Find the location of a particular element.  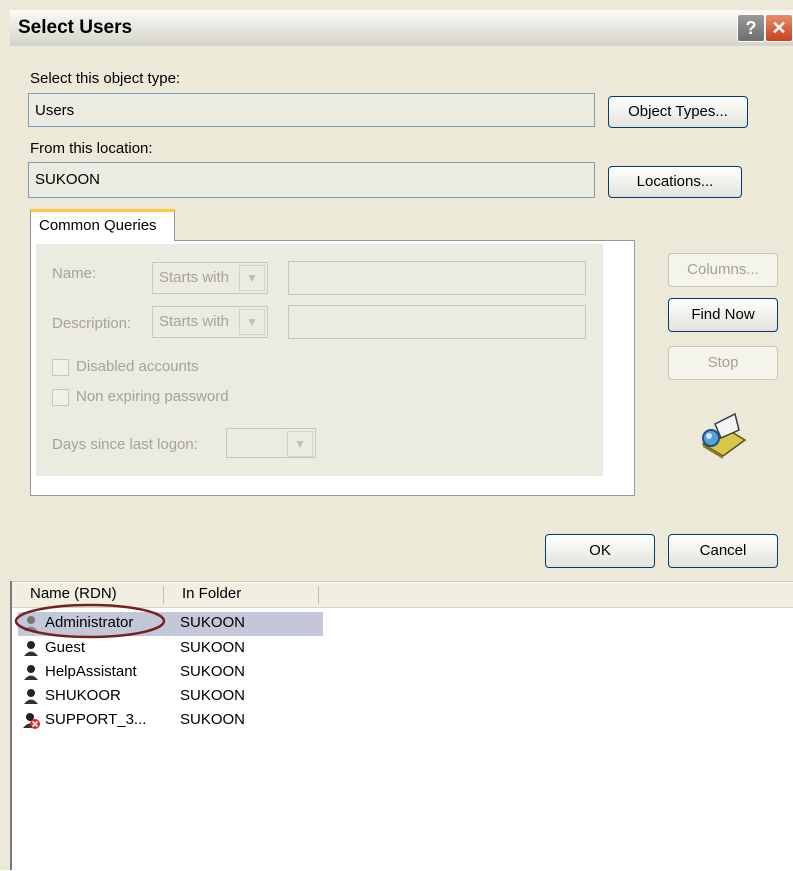

list-item: SUPPORT_3... SUKOON is located at coordinates (170, 721).